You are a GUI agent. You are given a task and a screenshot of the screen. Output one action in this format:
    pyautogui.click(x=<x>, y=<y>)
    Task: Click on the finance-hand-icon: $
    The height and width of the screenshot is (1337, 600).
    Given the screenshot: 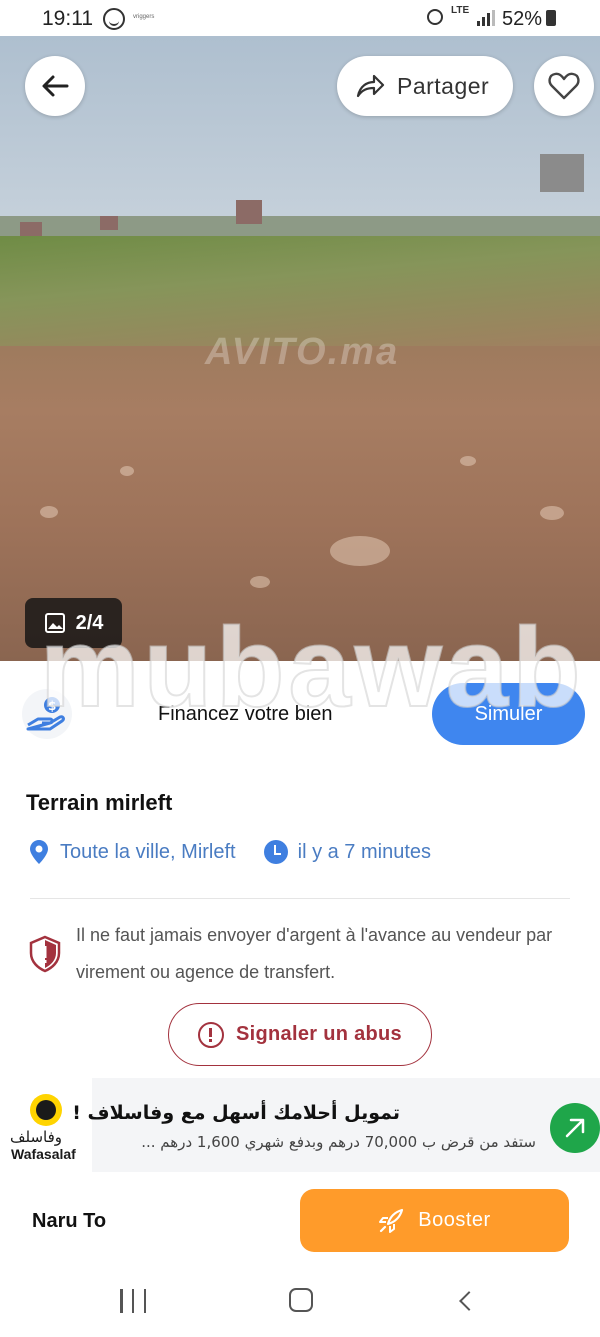 What is the action you would take?
    pyautogui.click(x=47, y=714)
    